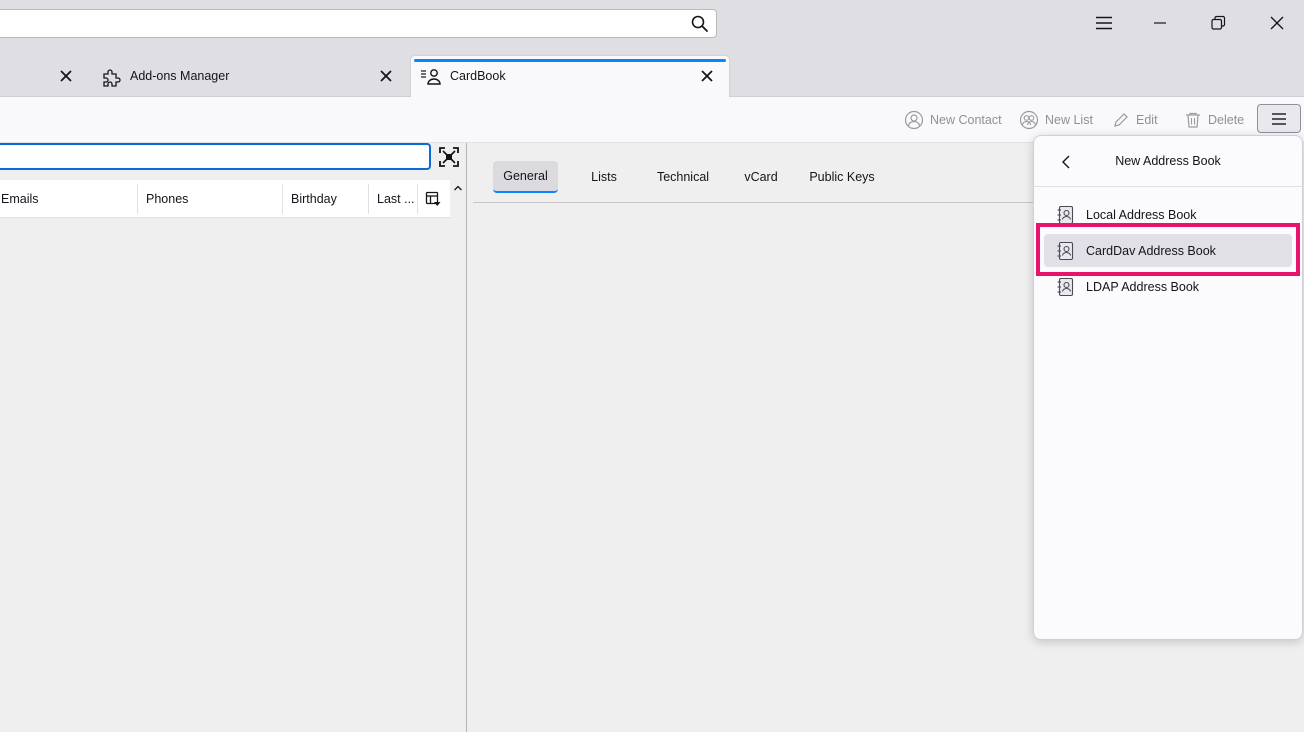 The width and height of the screenshot is (1304, 732). Describe the element at coordinates (1069, 120) in the screenshot. I see `new-list-label: New List` at that location.